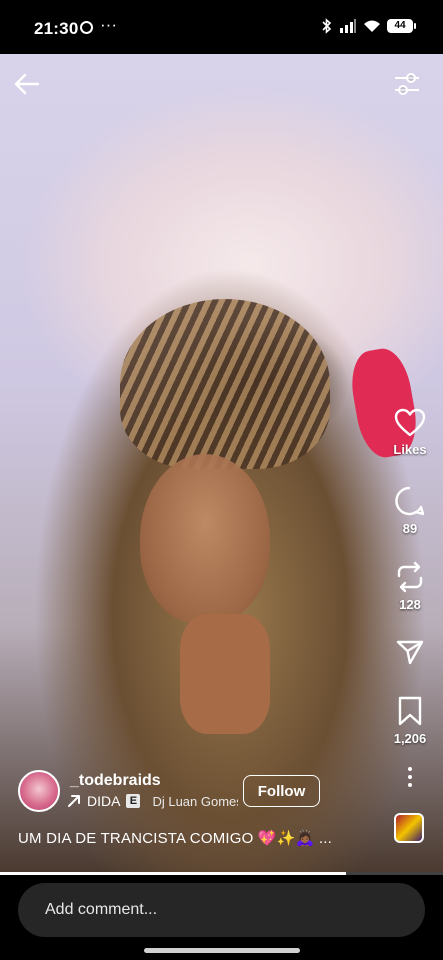 The image size is (443, 960). Describe the element at coordinates (225, 674) in the screenshot. I see `video-subject-neck` at that location.